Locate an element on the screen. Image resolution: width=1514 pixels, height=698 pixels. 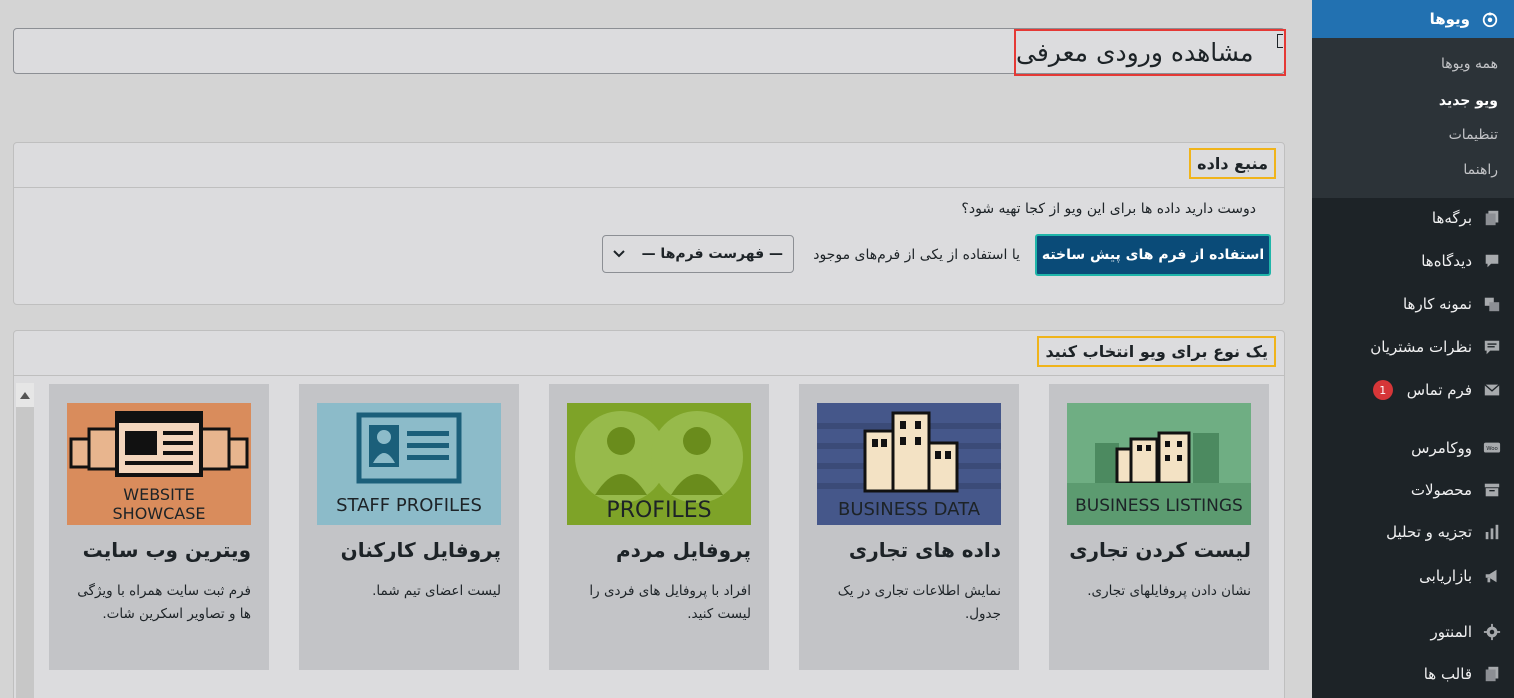
thumb-label: BUSINESS LISTINGS is located at coordinates (1159, 506).